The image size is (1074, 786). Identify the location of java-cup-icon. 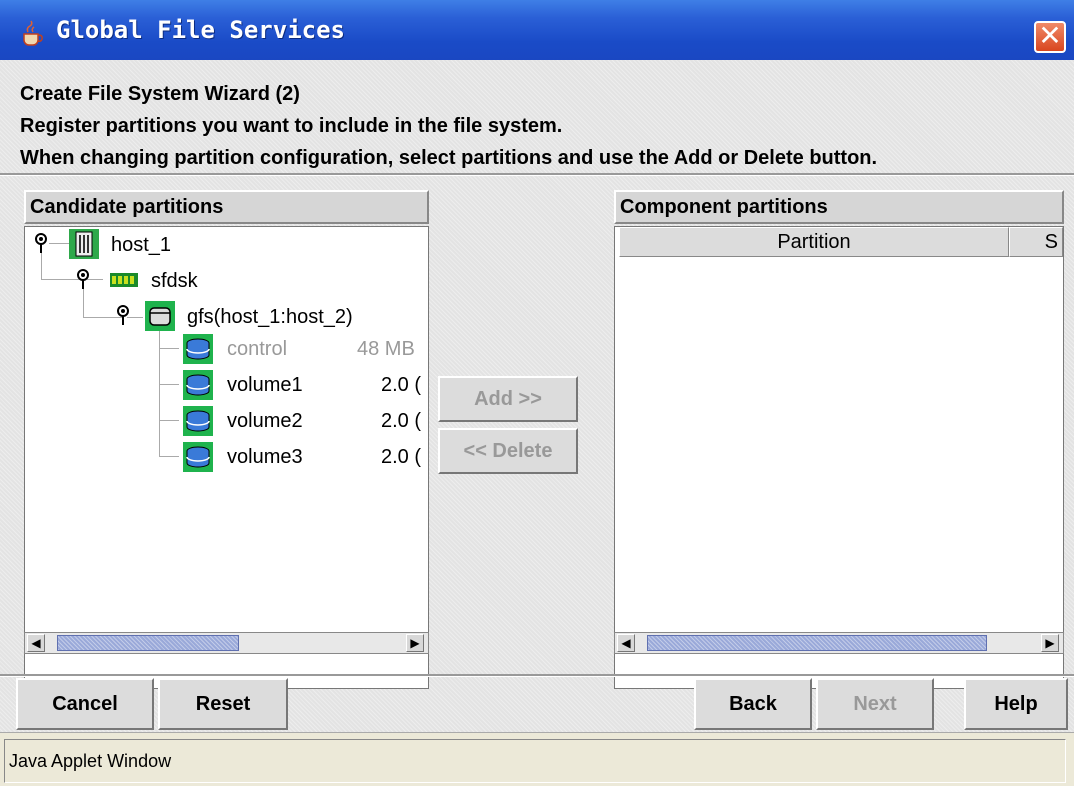
(33, 33).